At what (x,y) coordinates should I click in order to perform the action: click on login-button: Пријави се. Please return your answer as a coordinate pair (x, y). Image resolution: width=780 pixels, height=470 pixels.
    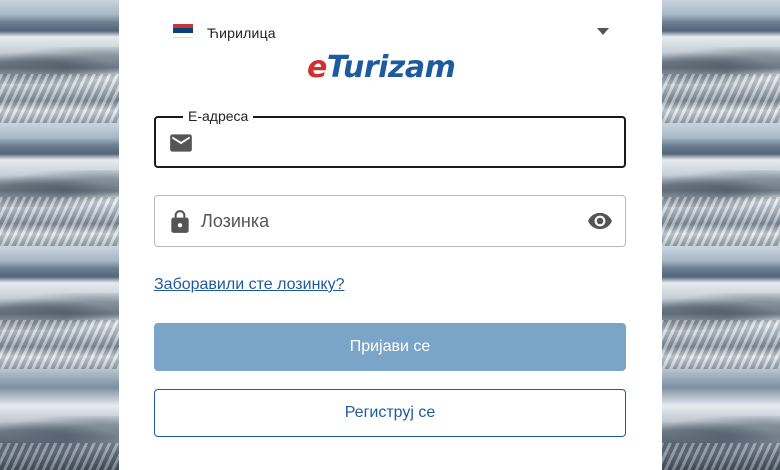
    Looking at the image, I should click on (390, 347).